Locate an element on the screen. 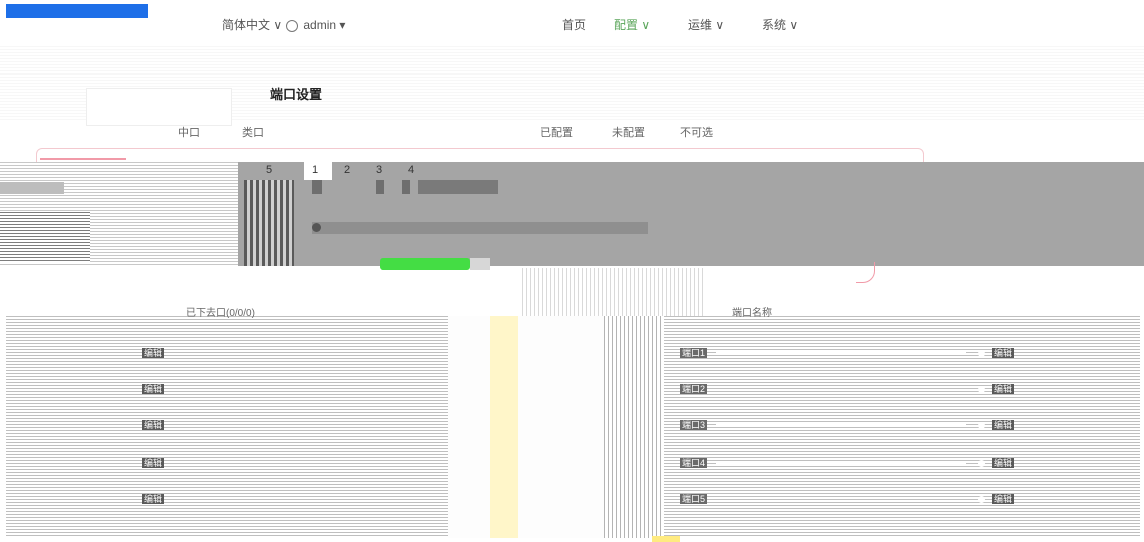 The image size is (1144, 542). slot-tab-2: 2 is located at coordinates (347, 170).